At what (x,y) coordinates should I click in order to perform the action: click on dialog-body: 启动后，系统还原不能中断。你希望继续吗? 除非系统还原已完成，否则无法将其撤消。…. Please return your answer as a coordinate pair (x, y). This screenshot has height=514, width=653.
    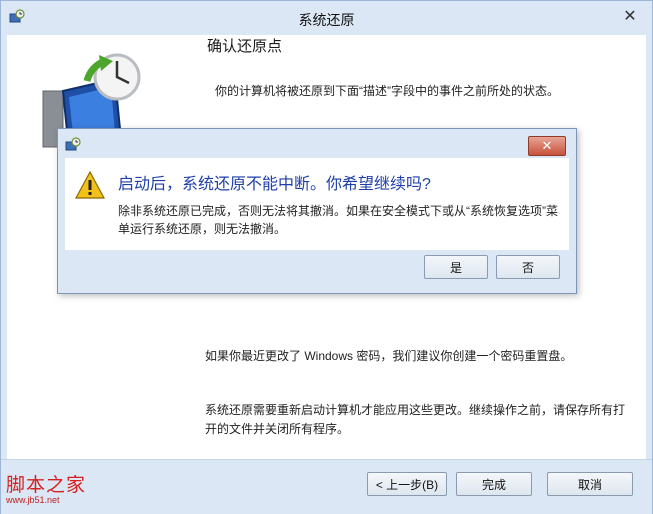
    Looking at the image, I should click on (317, 204).